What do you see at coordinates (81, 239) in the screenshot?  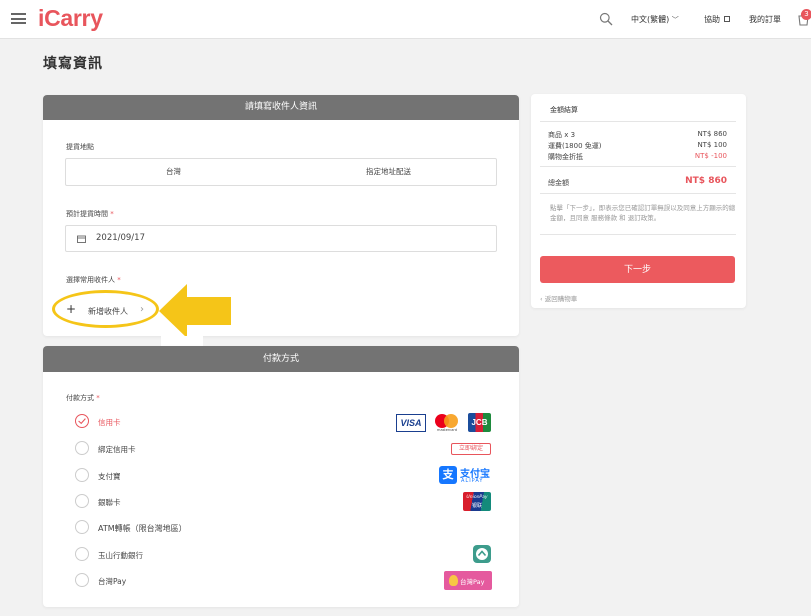 I see `calendar-icon` at bounding box center [81, 239].